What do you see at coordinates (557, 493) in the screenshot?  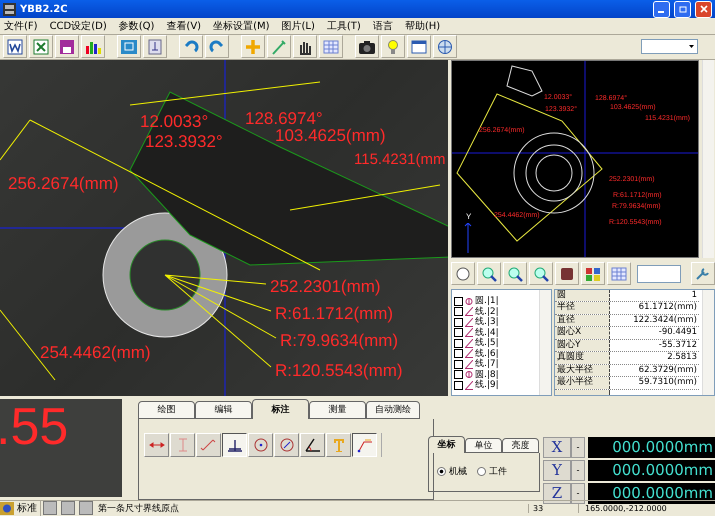 I see `axis-button: Z` at bounding box center [557, 493].